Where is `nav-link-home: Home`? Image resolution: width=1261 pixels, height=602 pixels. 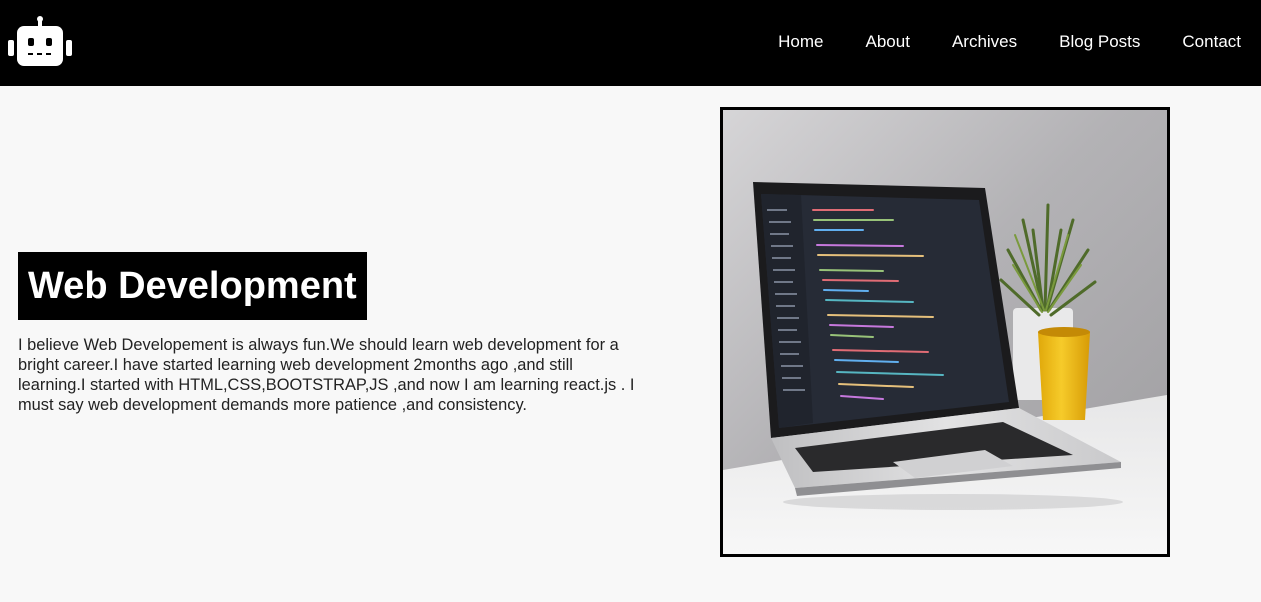
nav-link-home: Home is located at coordinates (800, 42).